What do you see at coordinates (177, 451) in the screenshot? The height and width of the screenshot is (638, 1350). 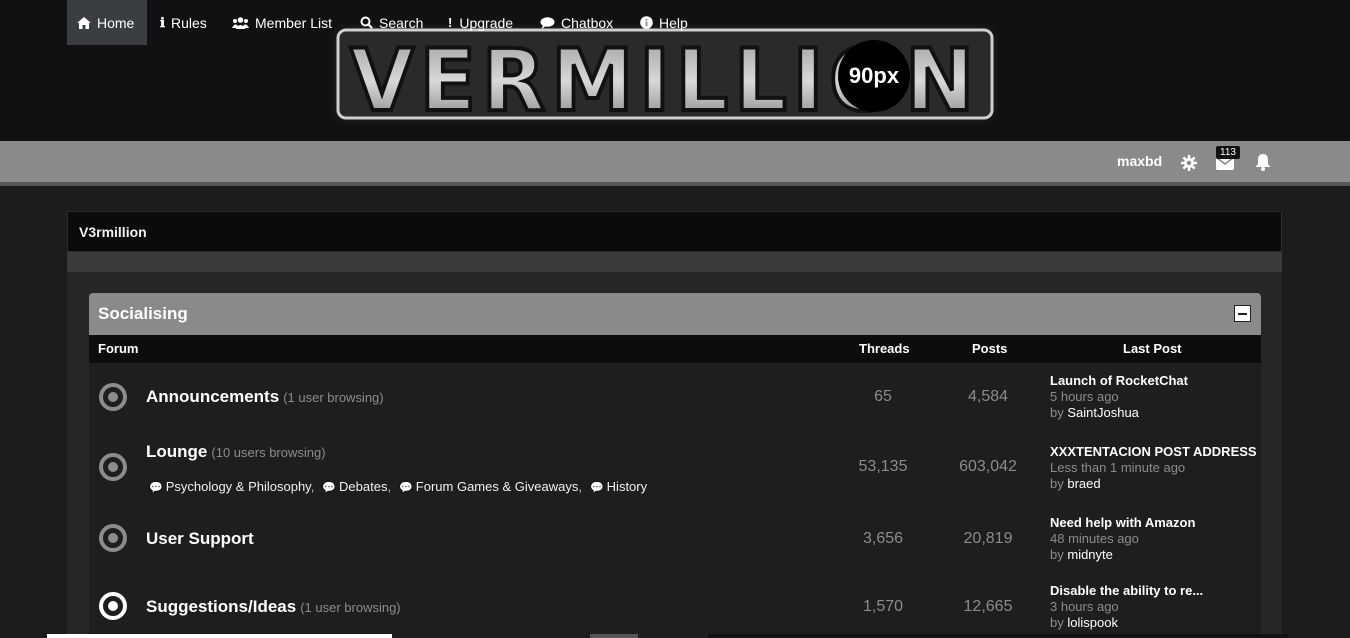 I see `forum-name-text: Lounge` at bounding box center [177, 451].